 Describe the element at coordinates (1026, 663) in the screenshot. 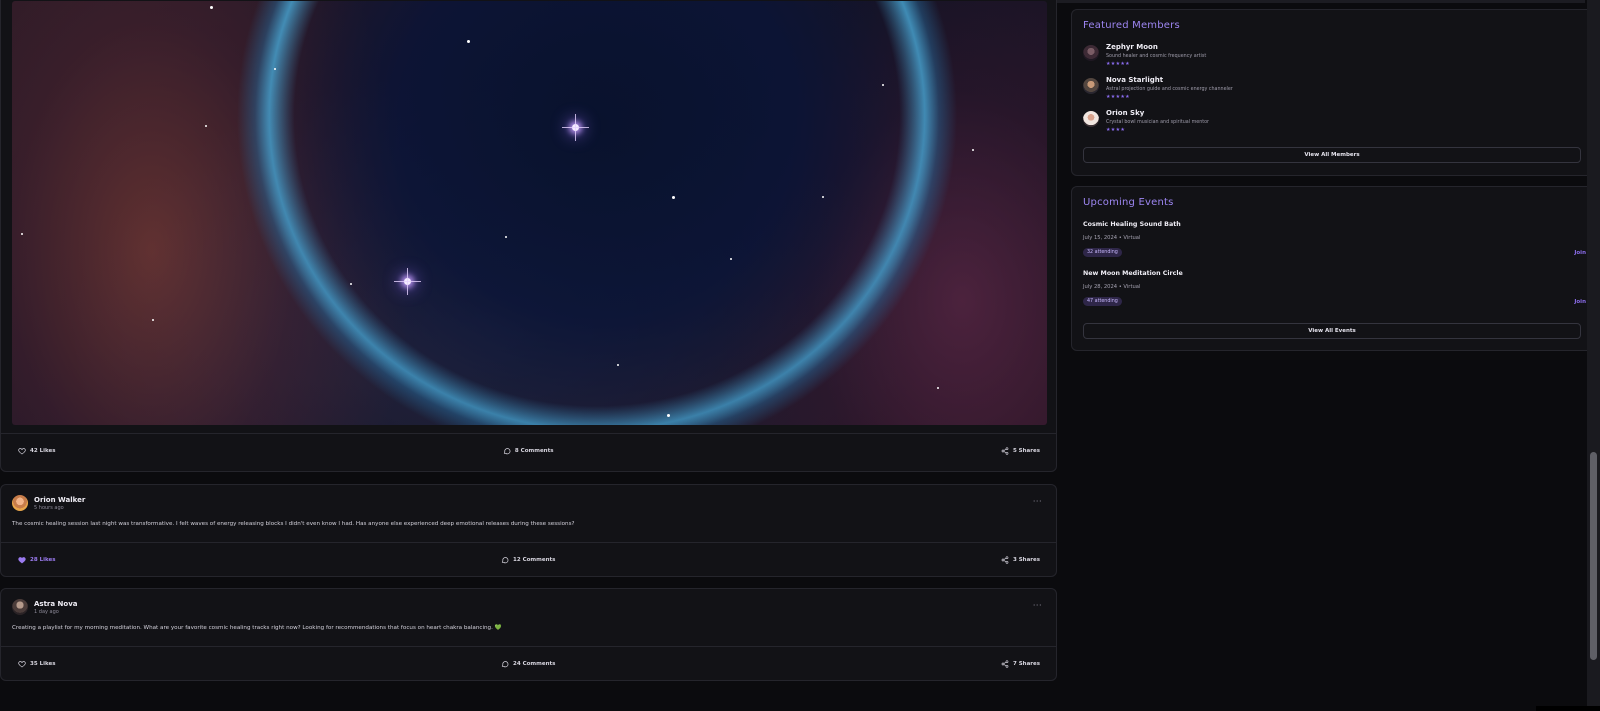

I see `share-count: 7 Shares` at that location.